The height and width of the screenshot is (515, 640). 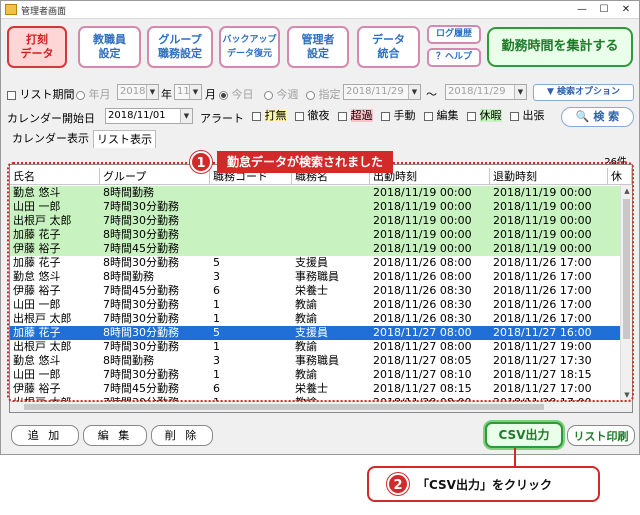 What do you see at coordinates (180, 47) in the screenshot?
I see `group-settings-button: グループ 職務設定` at bounding box center [180, 47].